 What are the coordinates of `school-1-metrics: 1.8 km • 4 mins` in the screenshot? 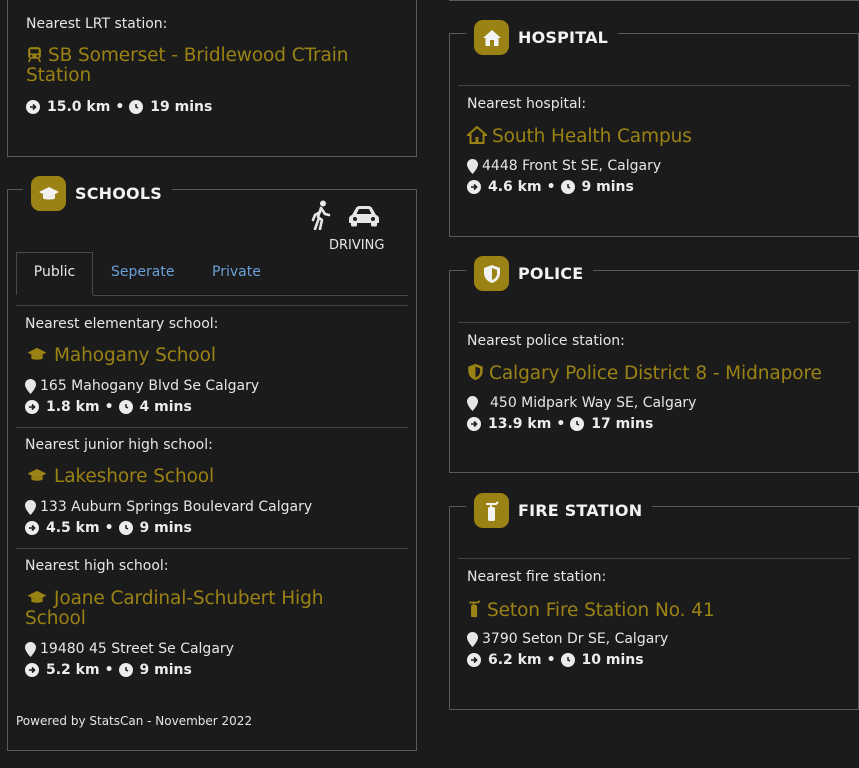 It's located at (108, 407).